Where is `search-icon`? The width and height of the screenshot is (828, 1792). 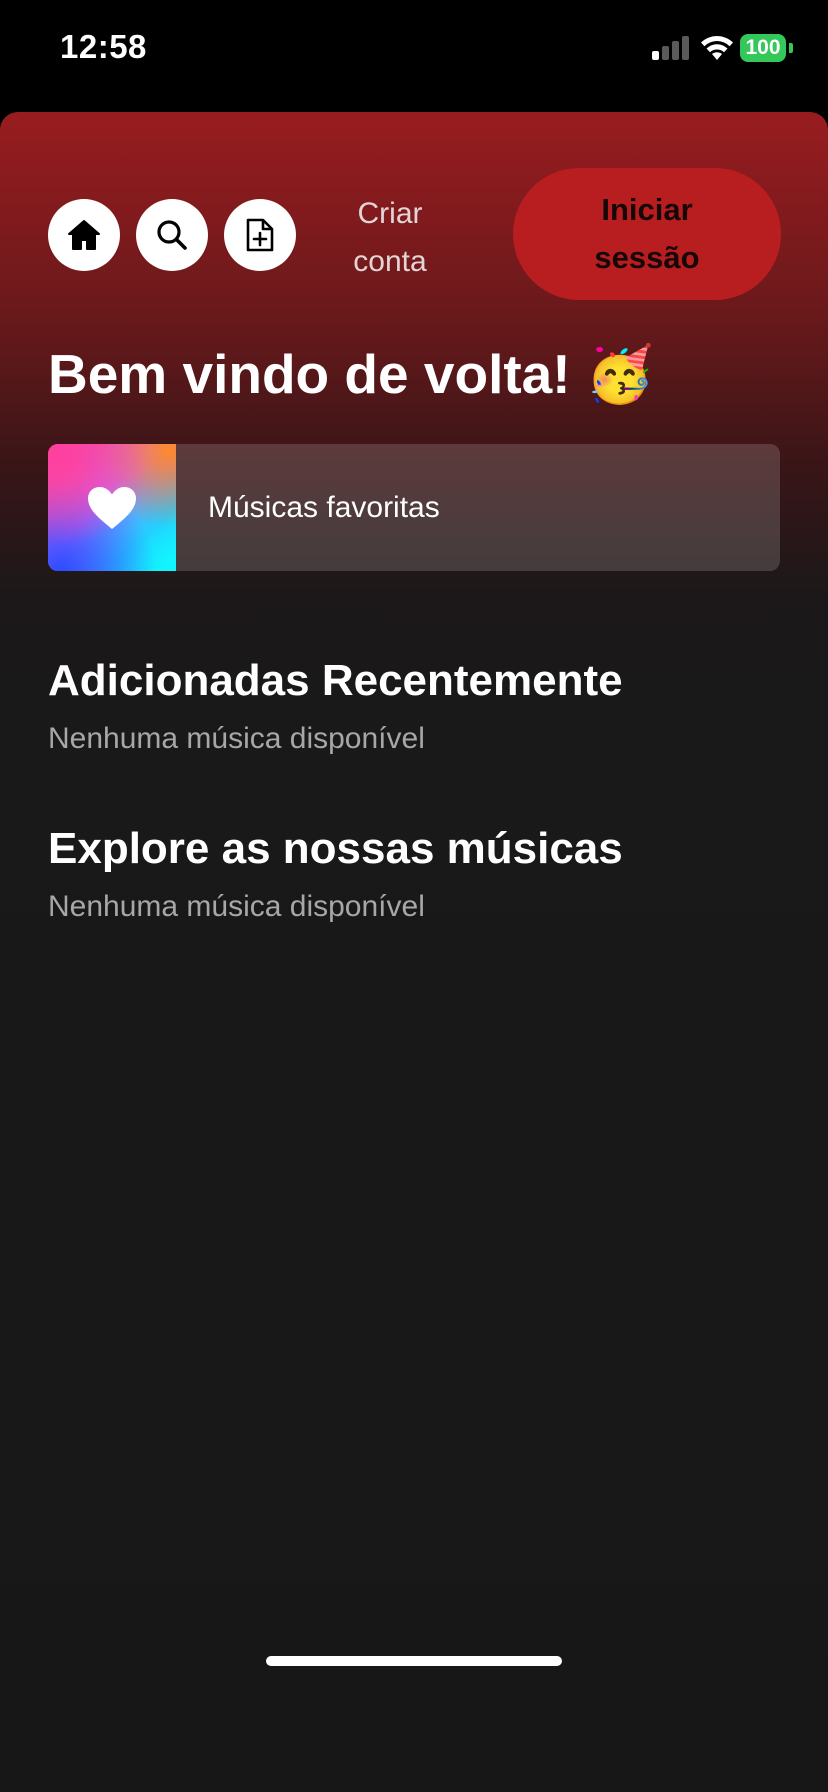
search-icon is located at coordinates (172, 235).